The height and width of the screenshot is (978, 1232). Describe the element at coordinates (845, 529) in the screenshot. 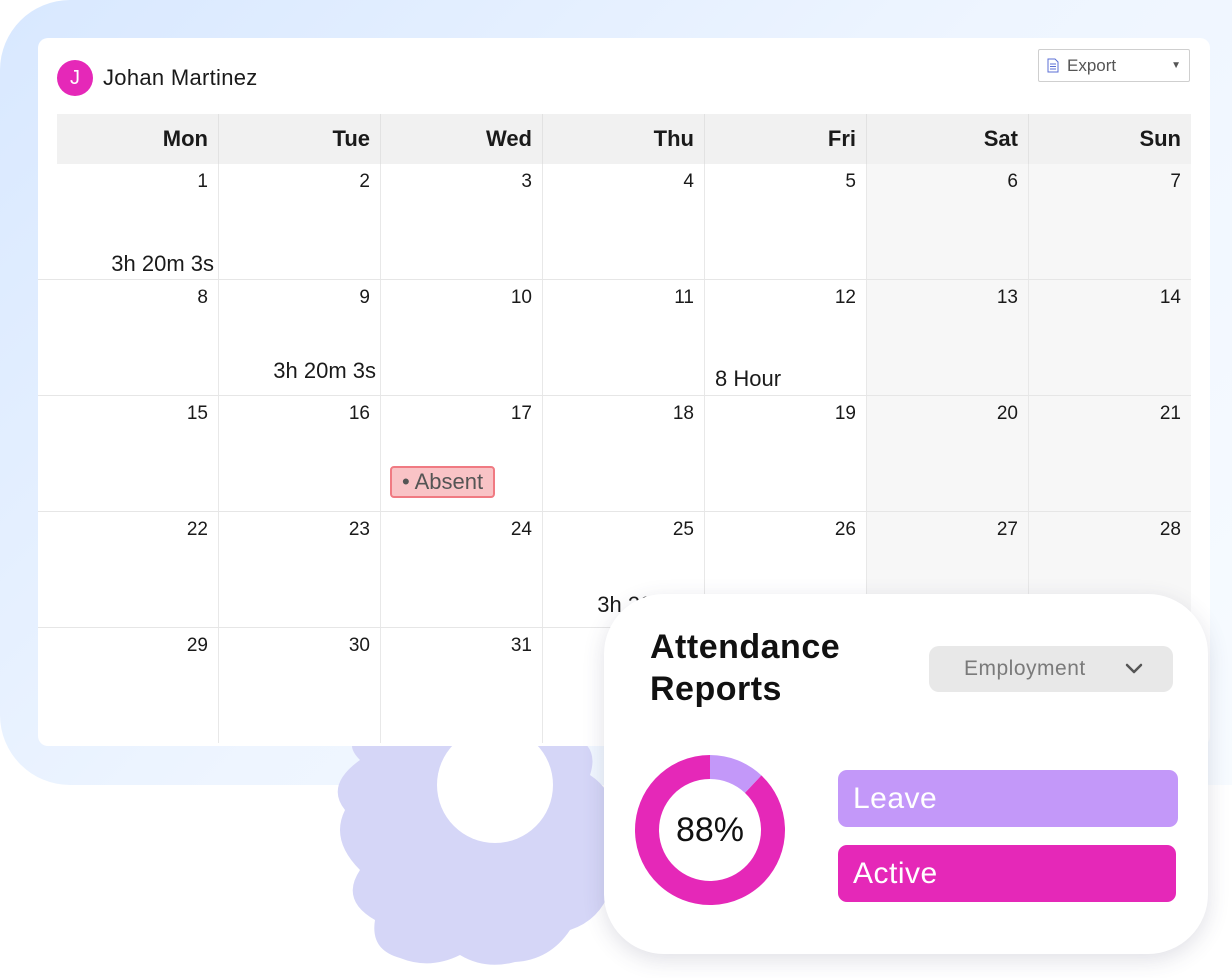

I see `day-number: 26` at that location.